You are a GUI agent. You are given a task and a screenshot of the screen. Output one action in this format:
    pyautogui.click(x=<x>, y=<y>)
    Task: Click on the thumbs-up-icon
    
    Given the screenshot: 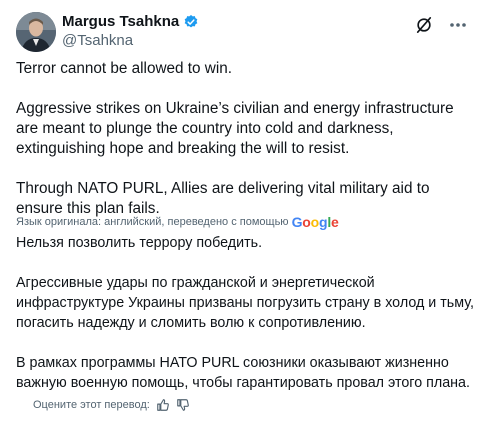 What is the action you would take?
    pyautogui.click(x=163, y=405)
    